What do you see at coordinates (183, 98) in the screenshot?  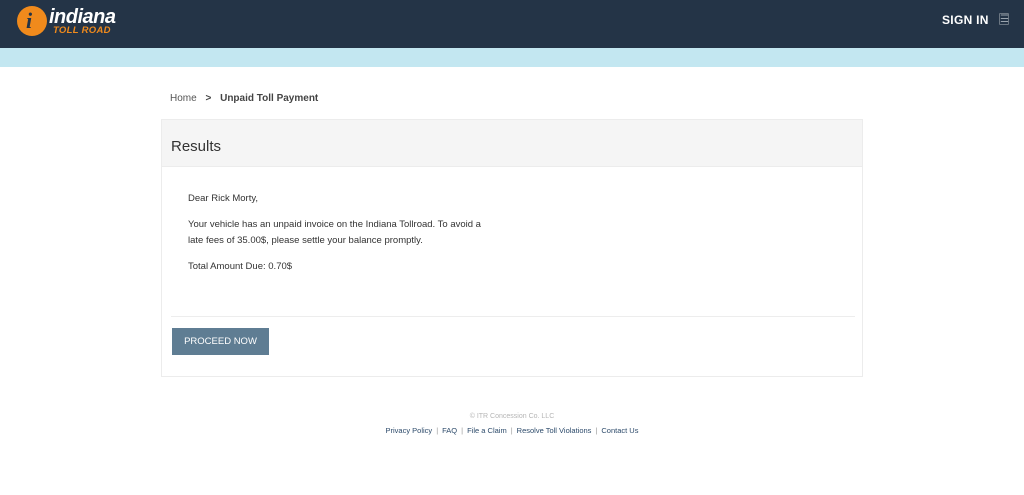 I see `breadcrumb-home-link: Home` at bounding box center [183, 98].